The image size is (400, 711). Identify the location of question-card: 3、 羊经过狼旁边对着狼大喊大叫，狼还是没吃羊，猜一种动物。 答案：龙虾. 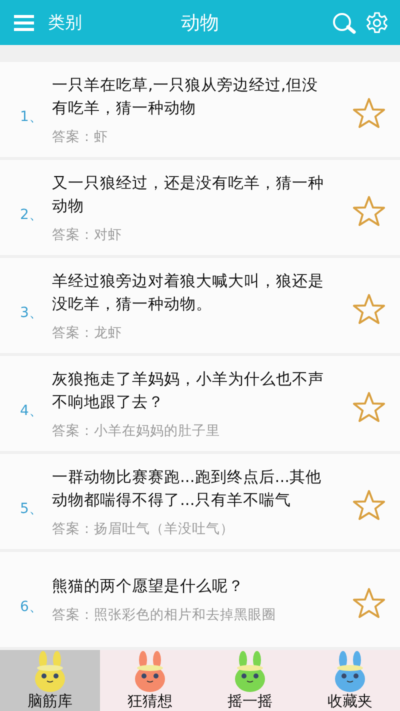
(200, 305).